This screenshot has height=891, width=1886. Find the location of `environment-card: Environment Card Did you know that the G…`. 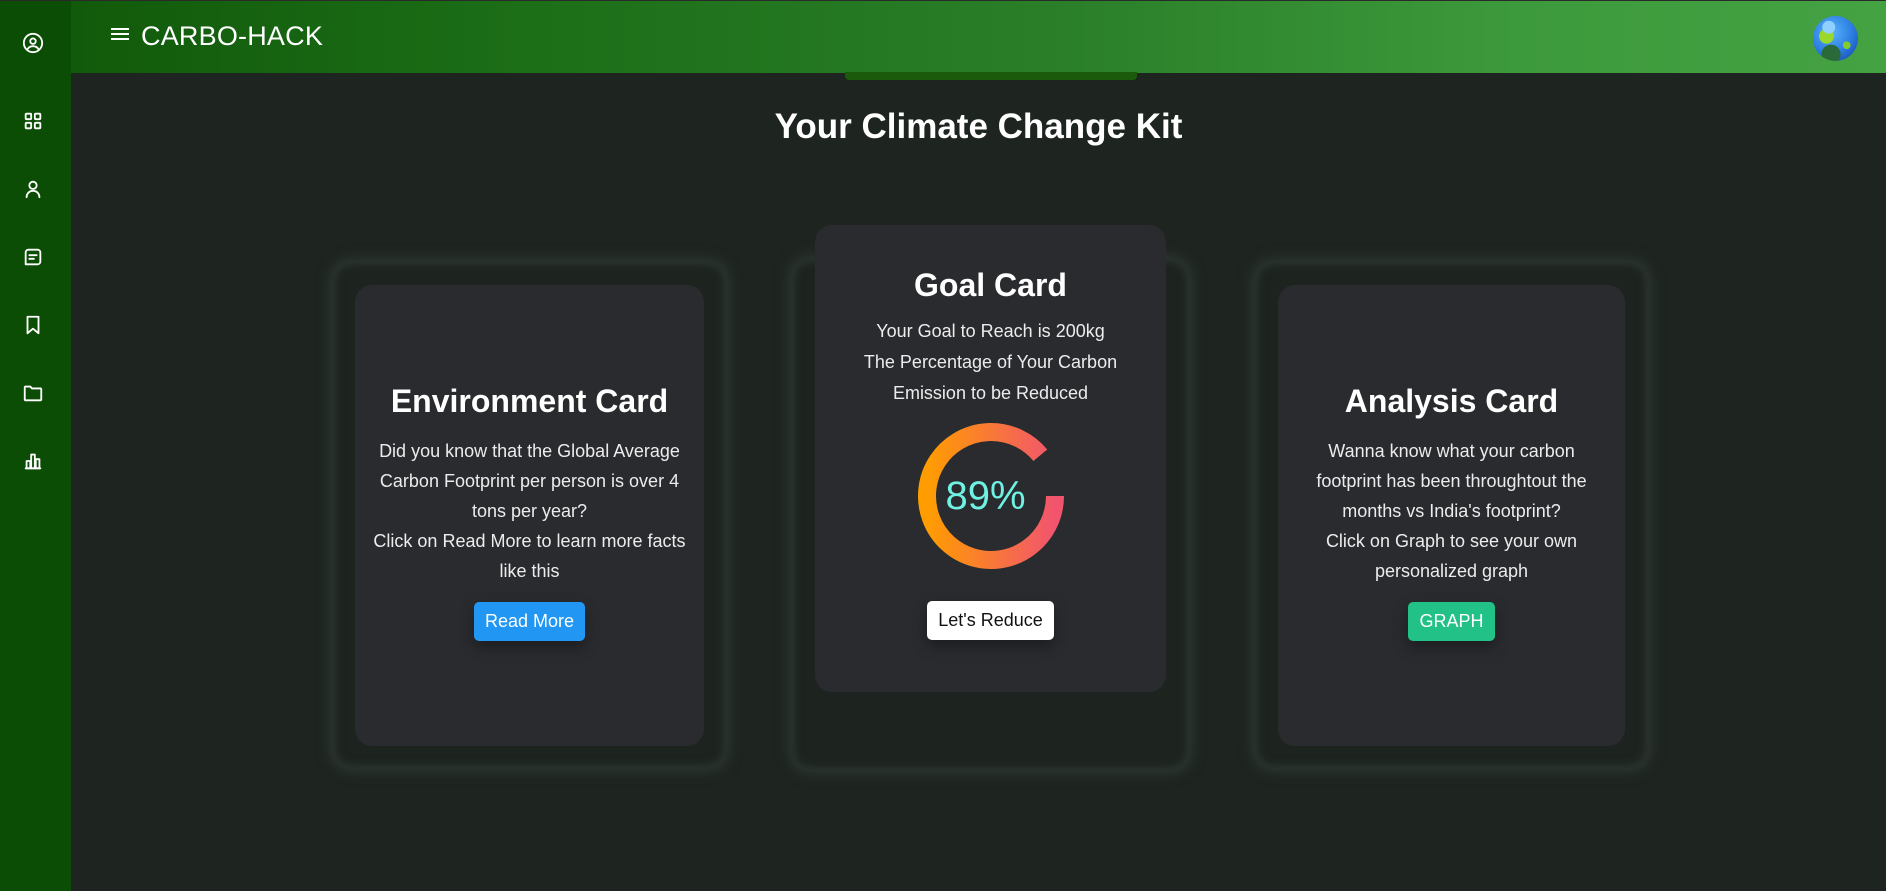

environment-card: Environment Card Did you know that the G… is located at coordinates (529, 515).